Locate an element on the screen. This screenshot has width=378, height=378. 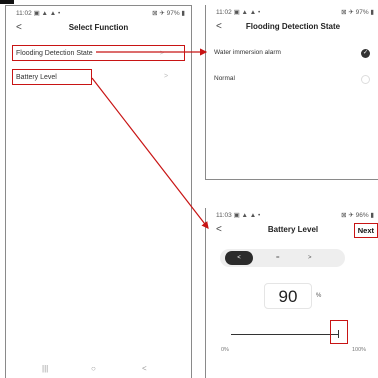
slider-track is located at coordinates (285, 334).